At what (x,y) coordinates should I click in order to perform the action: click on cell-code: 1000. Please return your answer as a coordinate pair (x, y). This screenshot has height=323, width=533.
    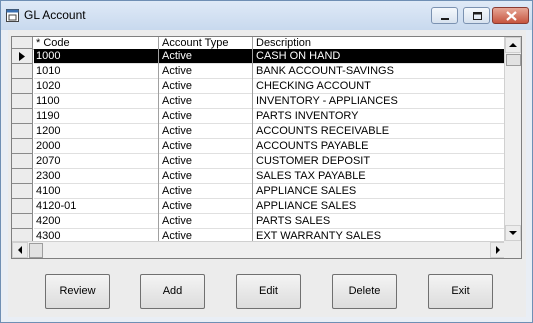
    Looking at the image, I should click on (48, 56).